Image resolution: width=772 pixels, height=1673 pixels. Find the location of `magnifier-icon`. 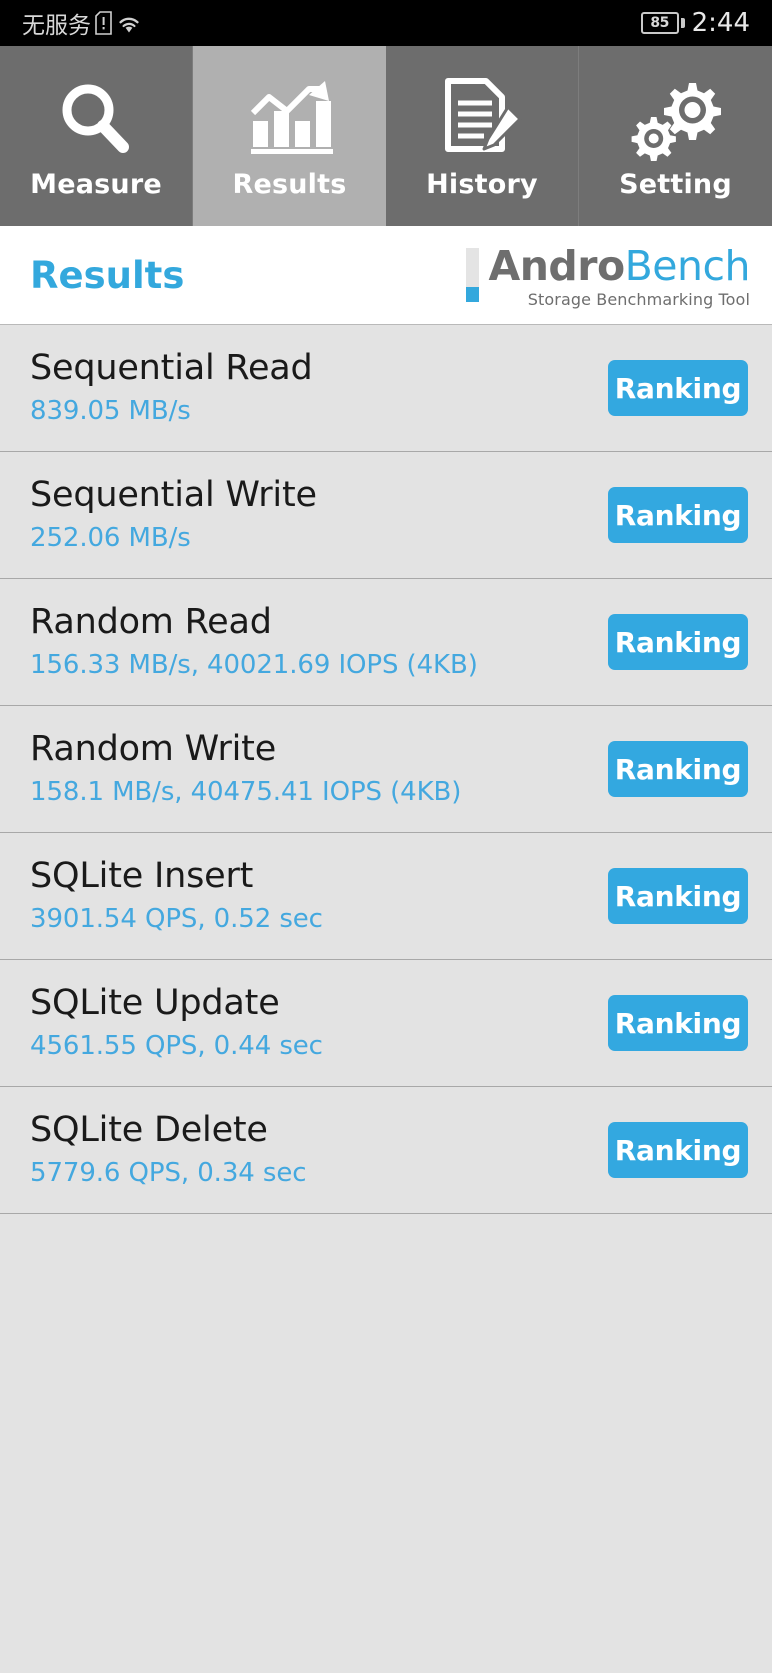

magnifier-icon is located at coordinates (96, 119).